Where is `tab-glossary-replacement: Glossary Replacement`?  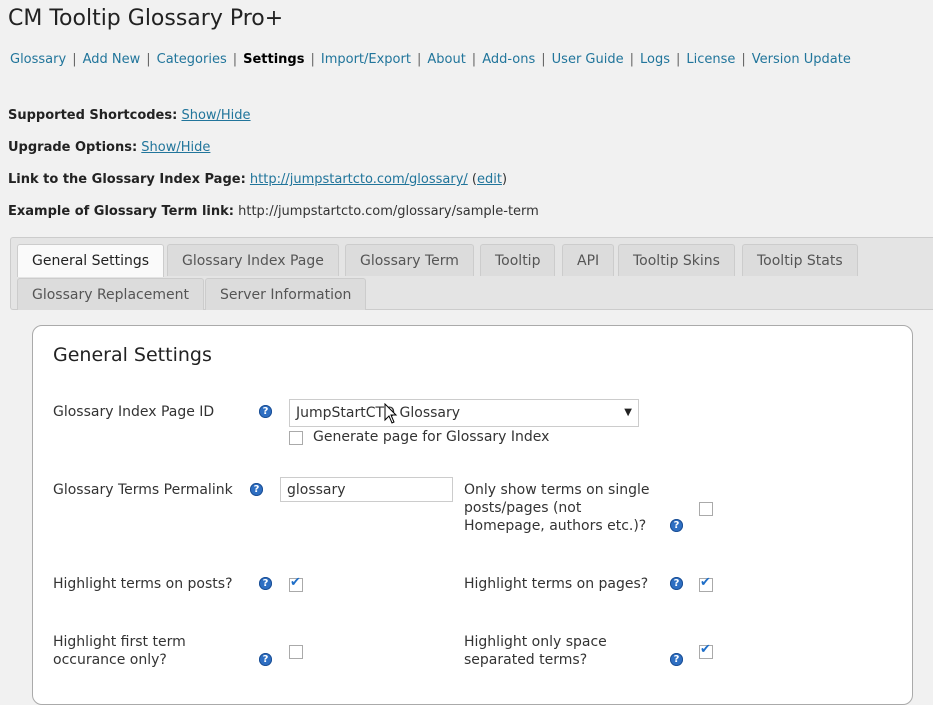
tab-glossary-replacement: Glossary Replacement is located at coordinates (110, 294).